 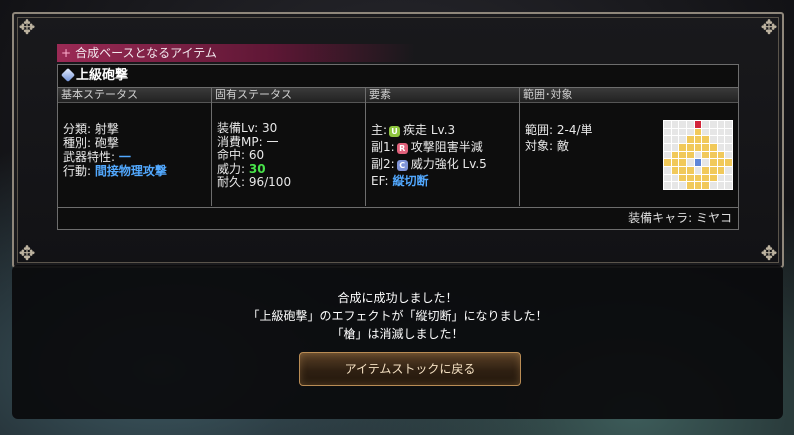 I want to click on power: 威力: 30, so click(x=254, y=169).